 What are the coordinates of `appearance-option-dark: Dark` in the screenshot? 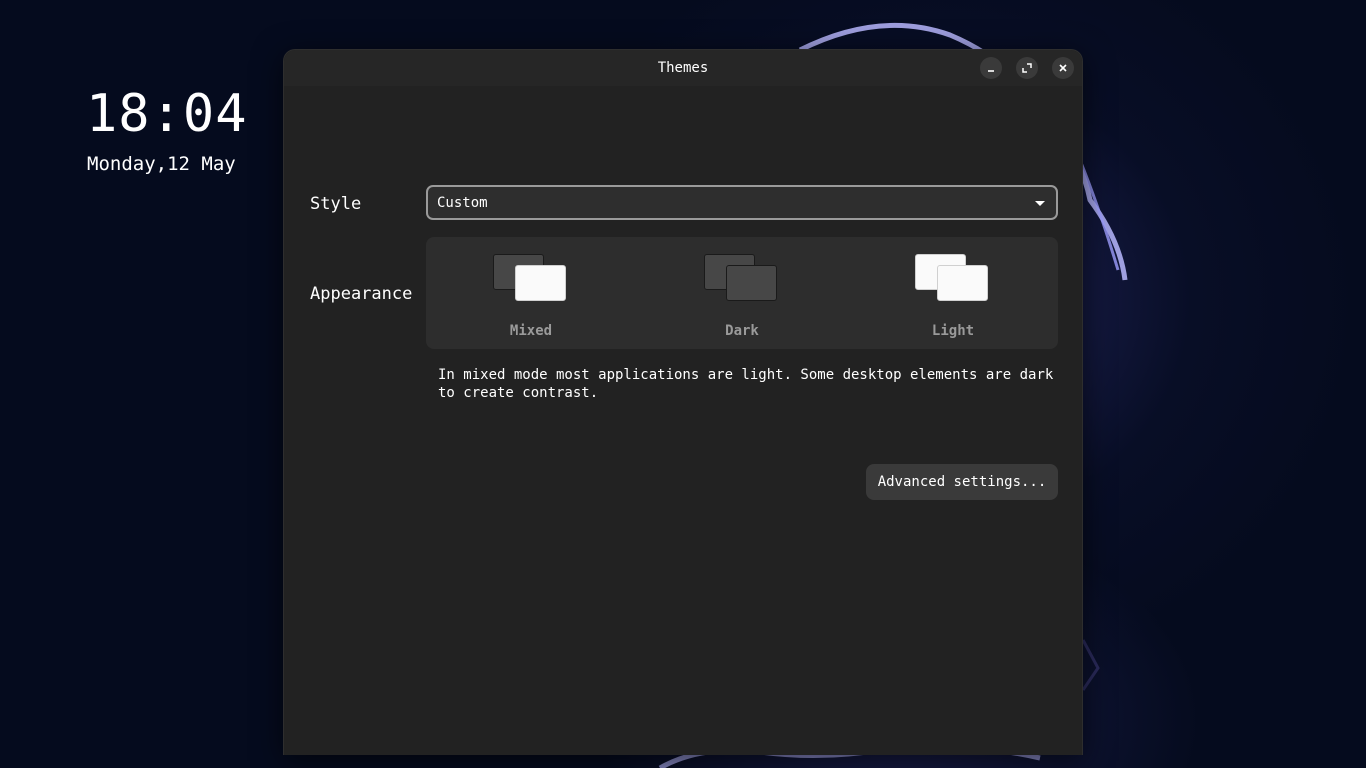 It's located at (742, 293).